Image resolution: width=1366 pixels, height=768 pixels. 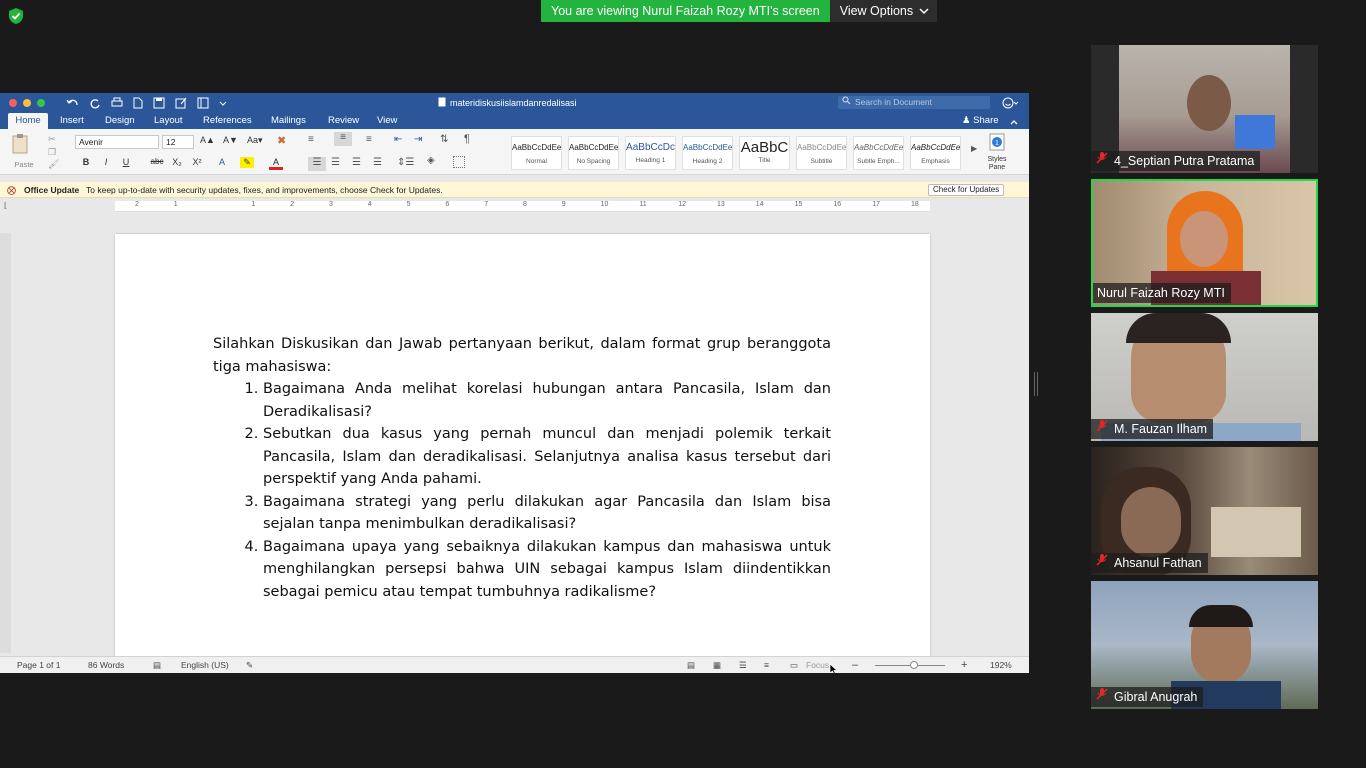 What do you see at coordinates (177, 162) in the screenshot?
I see `subscript-button: X₂` at bounding box center [177, 162].